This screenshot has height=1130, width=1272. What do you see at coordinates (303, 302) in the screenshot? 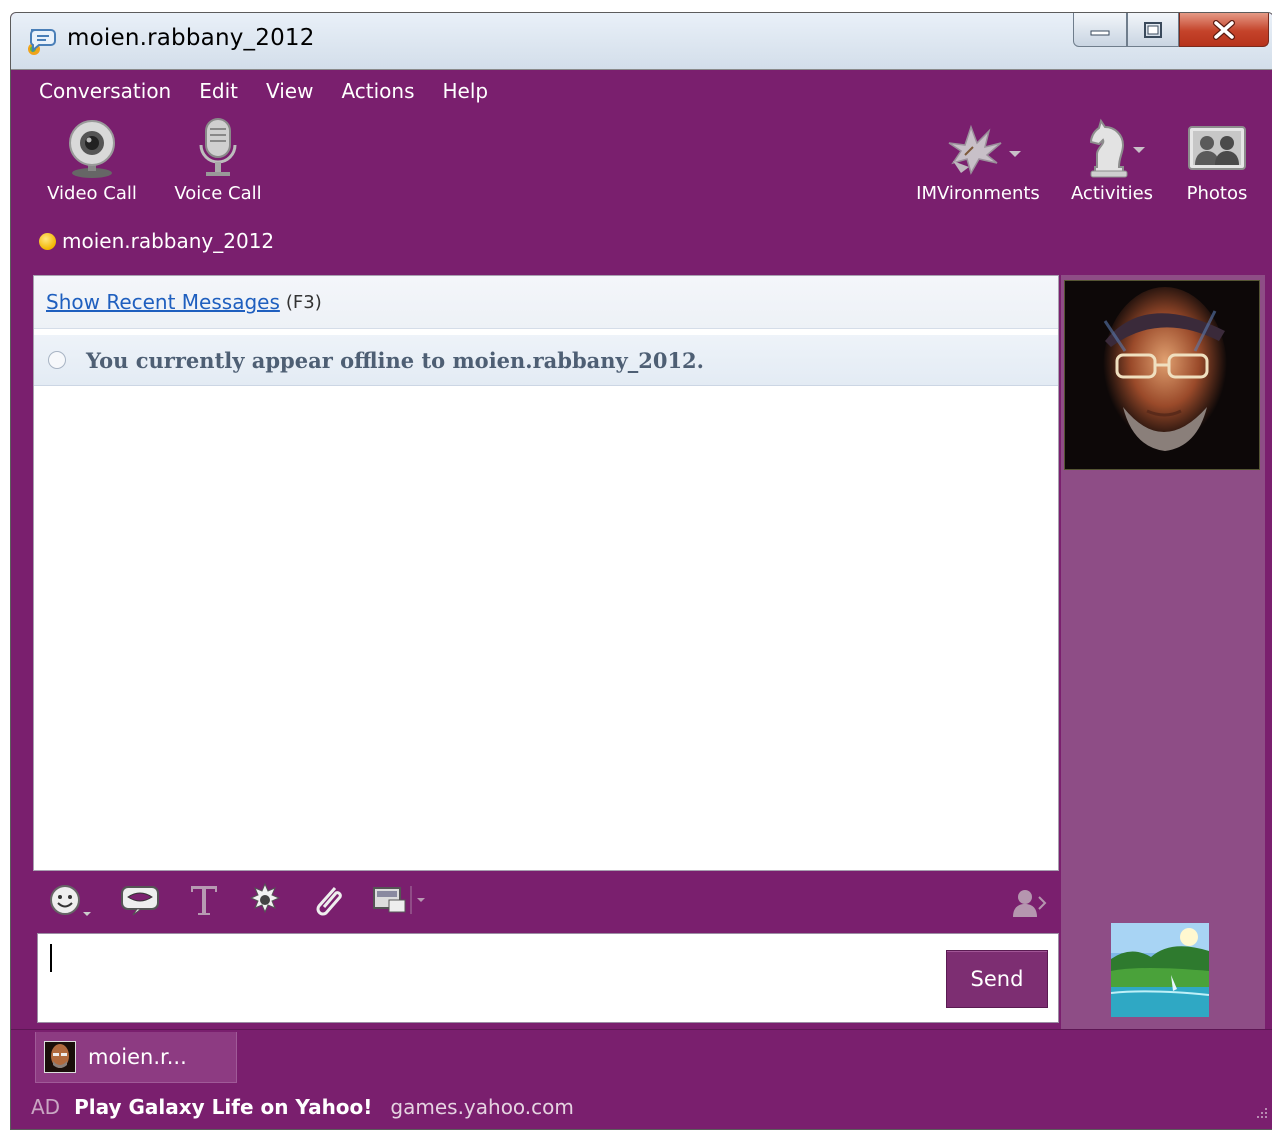
I see `recent-messages-shortcut: (F3)` at bounding box center [303, 302].